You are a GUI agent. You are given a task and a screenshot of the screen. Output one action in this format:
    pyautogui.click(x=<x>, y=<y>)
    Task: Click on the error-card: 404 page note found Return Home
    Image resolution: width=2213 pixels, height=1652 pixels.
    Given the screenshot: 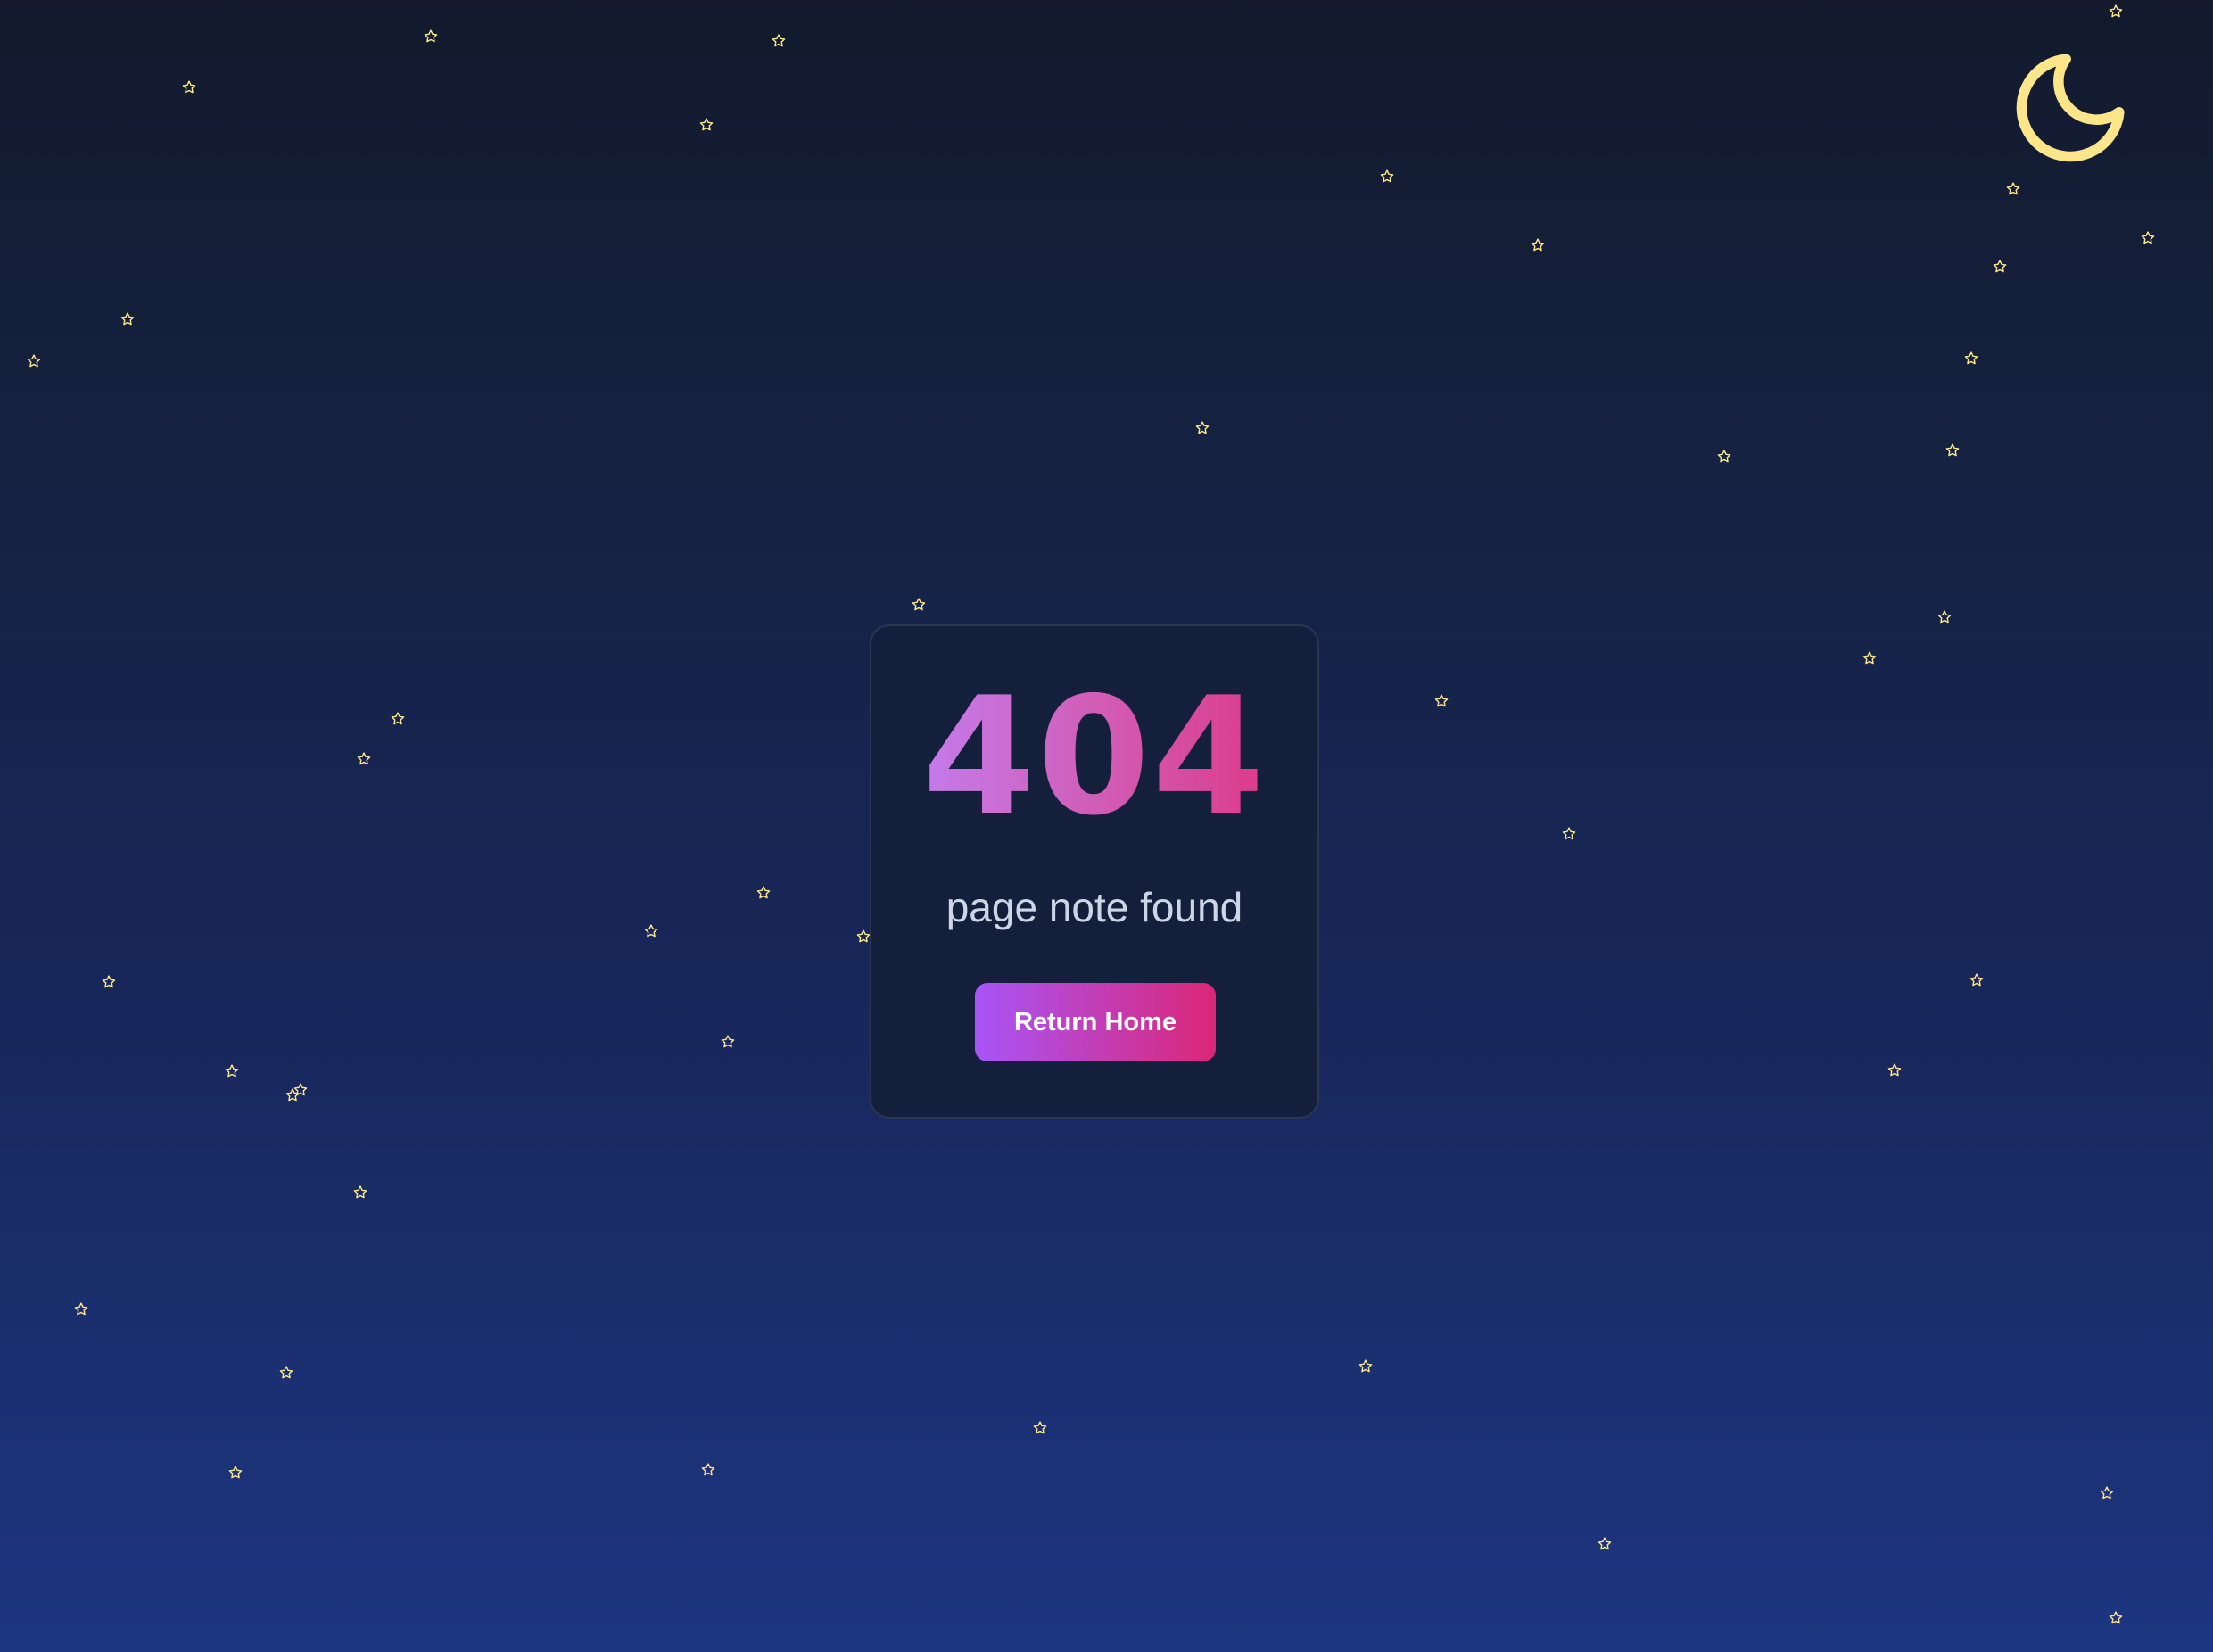 What is the action you would take?
    pyautogui.click(x=1094, y=871)
    